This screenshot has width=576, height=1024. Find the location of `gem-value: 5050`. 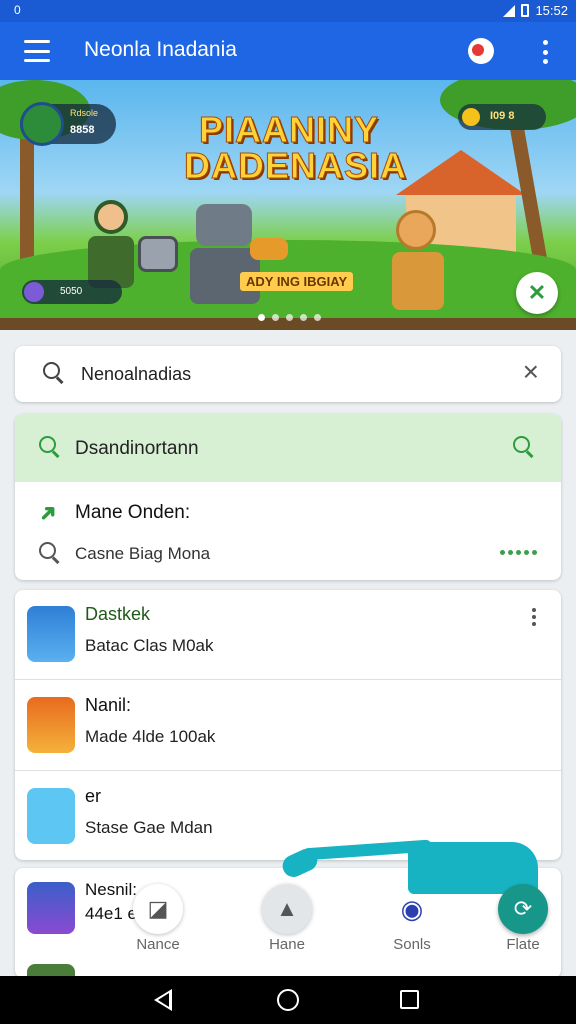

gem-value: 5050 is located at coordinates (71, 291).